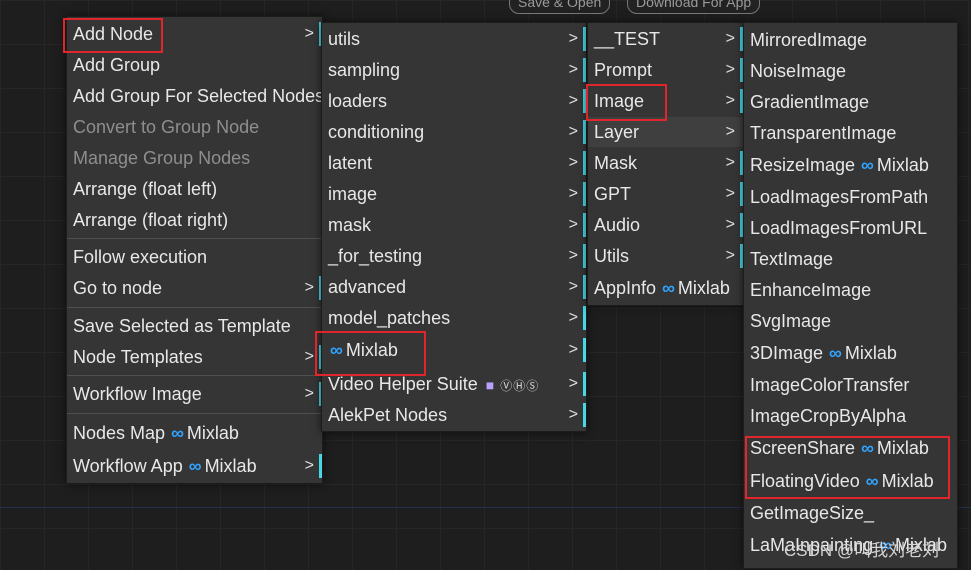  I want to click on menu-item-mask: Mask >, so click(665, 163).